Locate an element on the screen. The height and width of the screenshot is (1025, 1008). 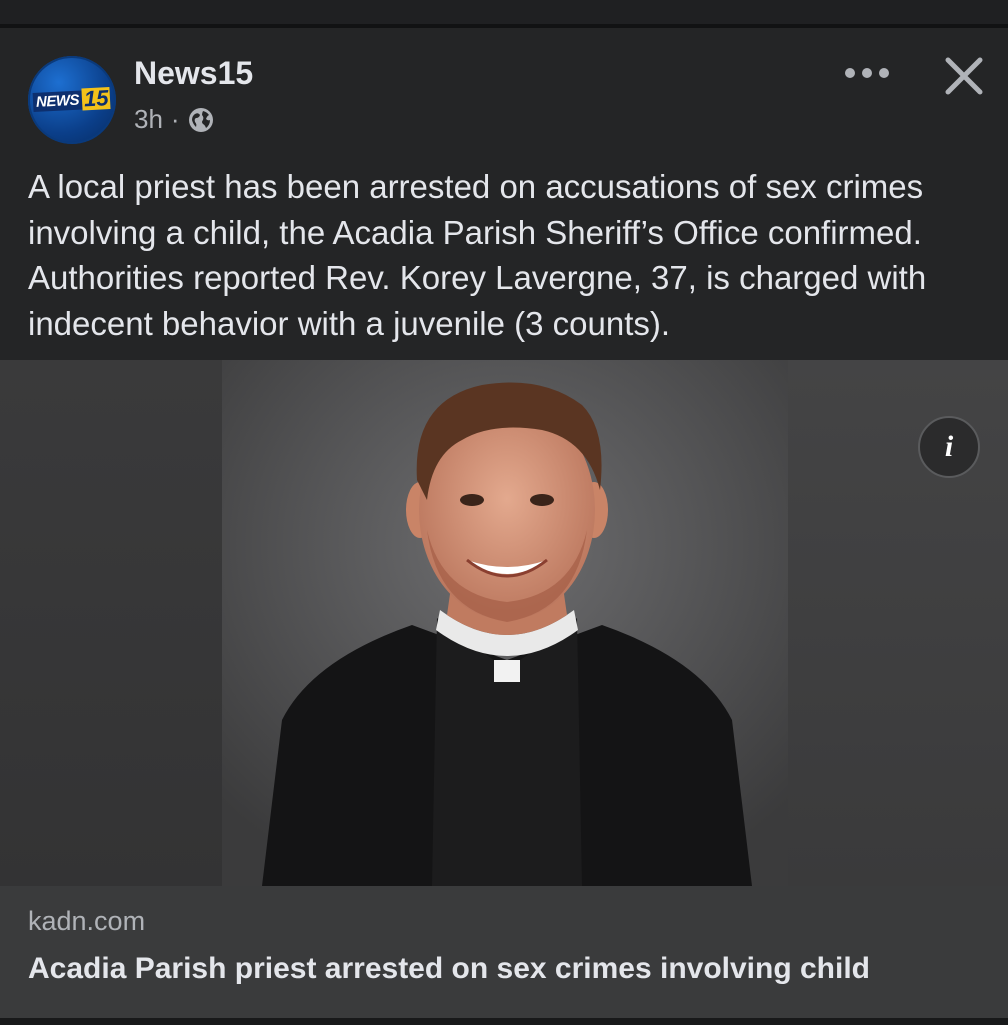
close-icon is located at coordinates (964, 76).